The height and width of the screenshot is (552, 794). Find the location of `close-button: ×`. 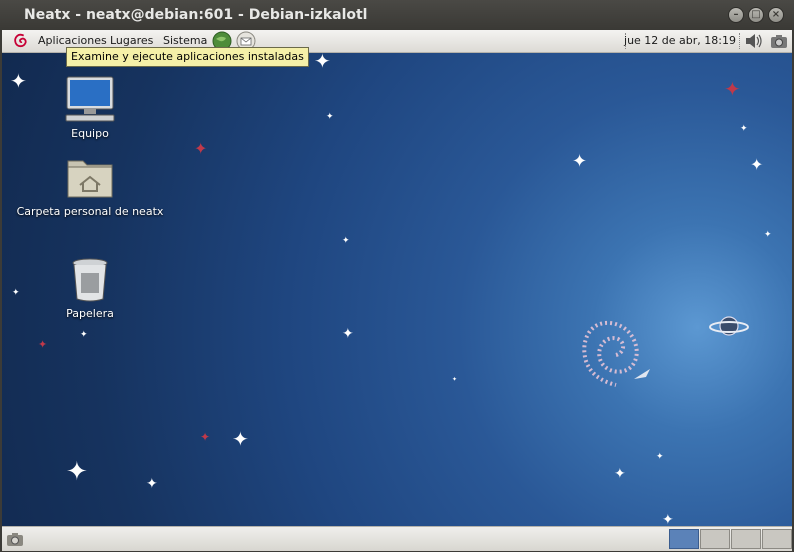

close-button: × is located at coordinates (776, 15).